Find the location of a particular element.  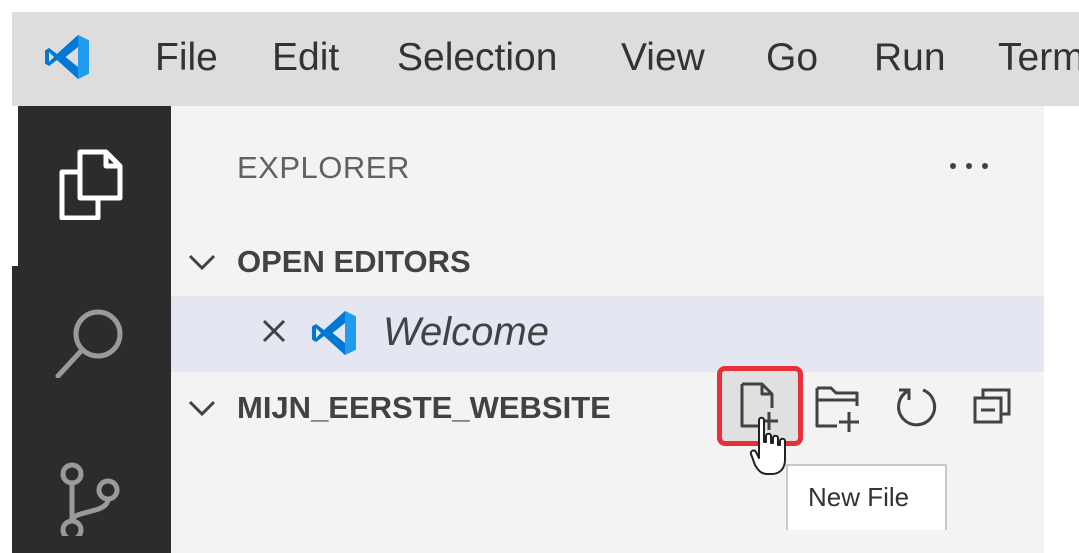

open-editor-item-welcome: Welcome is located at coordinates (607, 334).